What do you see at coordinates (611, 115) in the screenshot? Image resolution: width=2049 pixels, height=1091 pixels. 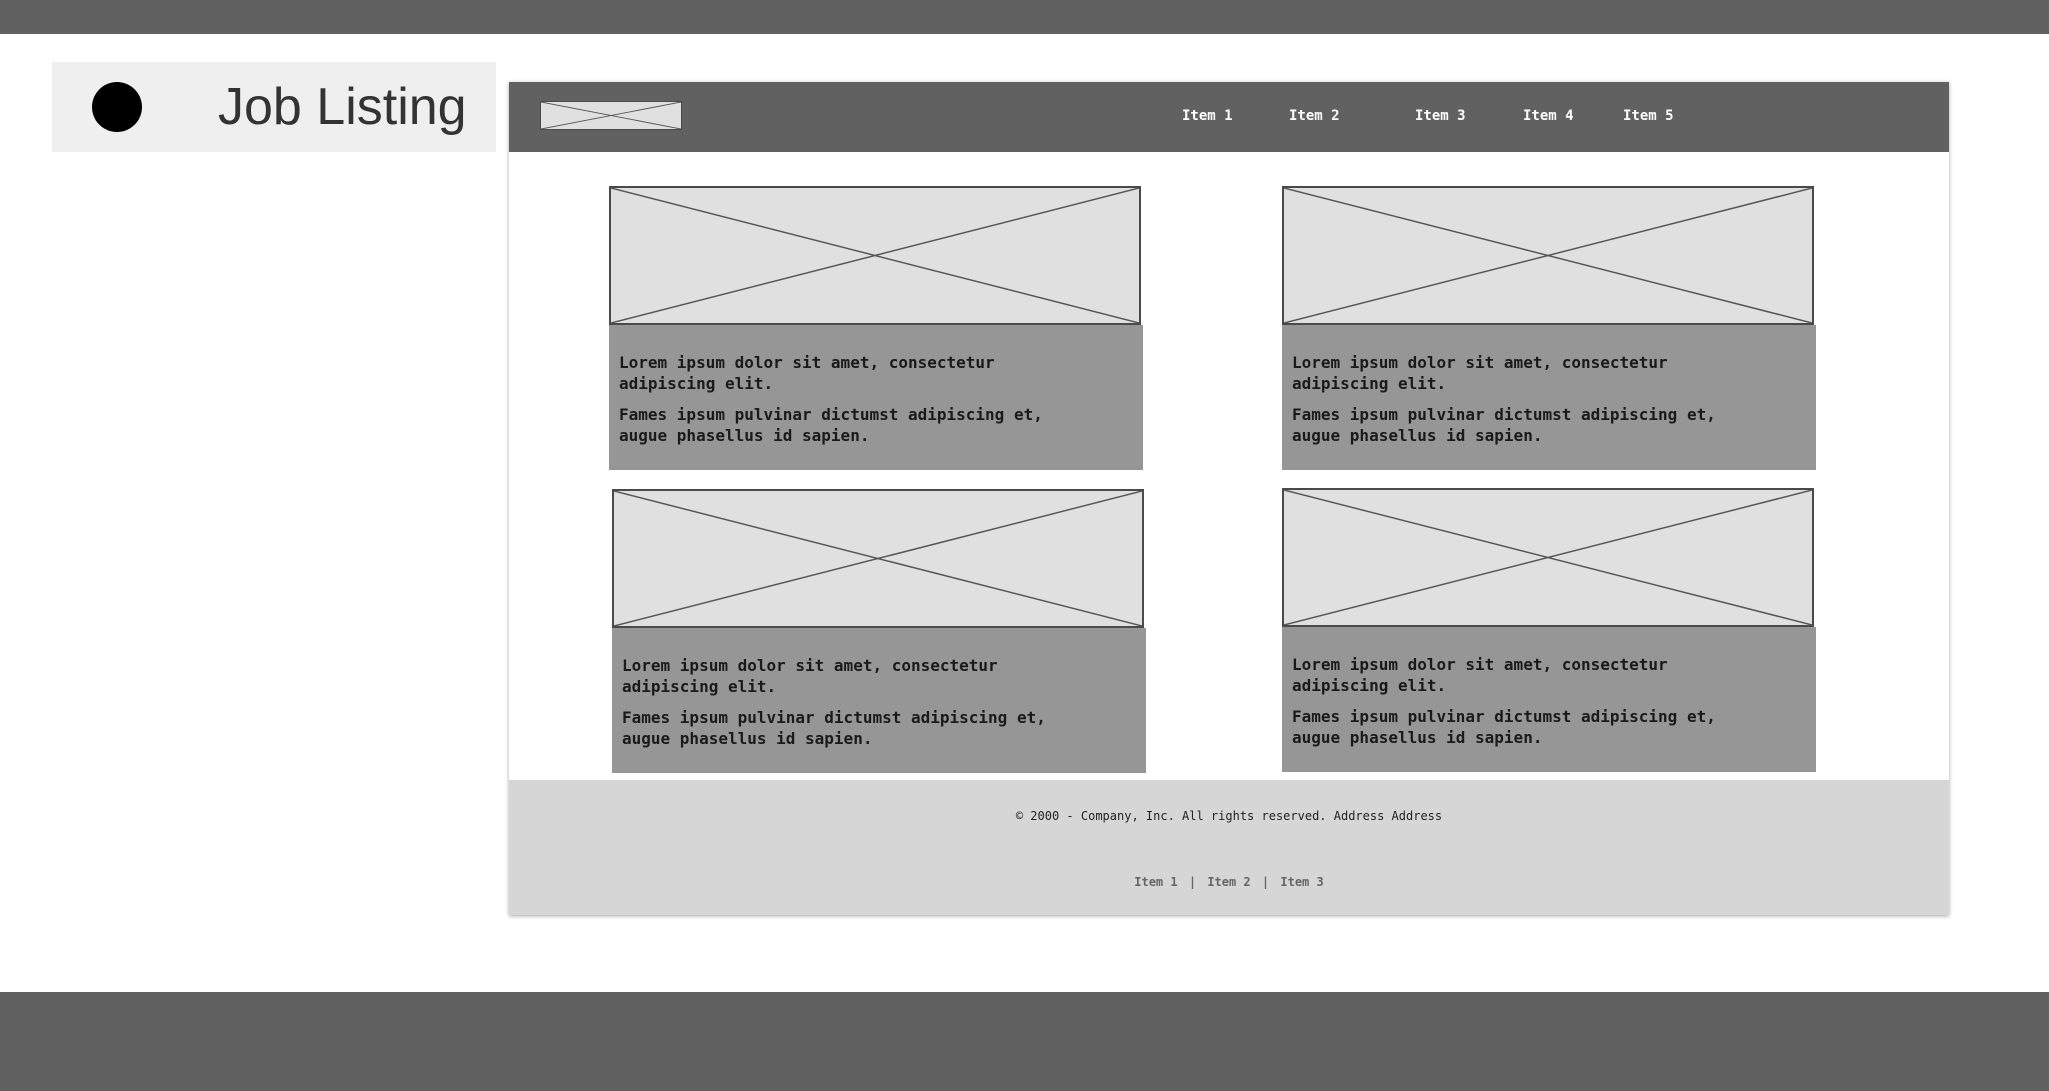 I see `logo-placeholder-icon` at bounding box center [611, 115].